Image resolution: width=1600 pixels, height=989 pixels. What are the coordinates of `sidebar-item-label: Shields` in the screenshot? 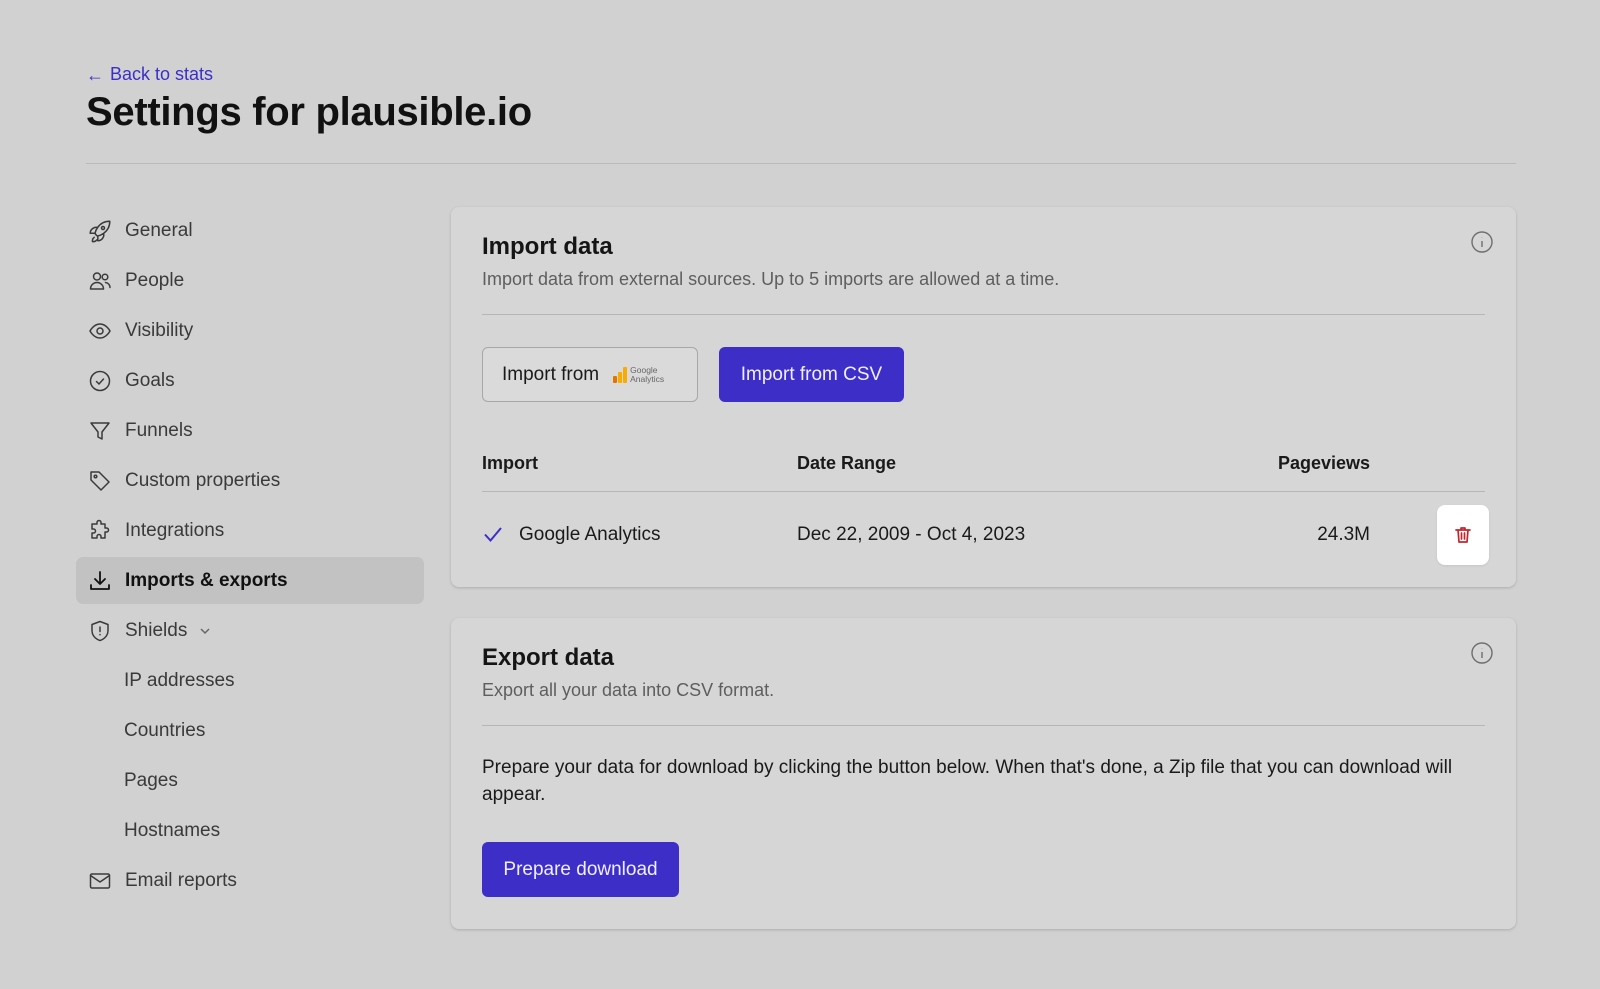 It's located at (156, 630).